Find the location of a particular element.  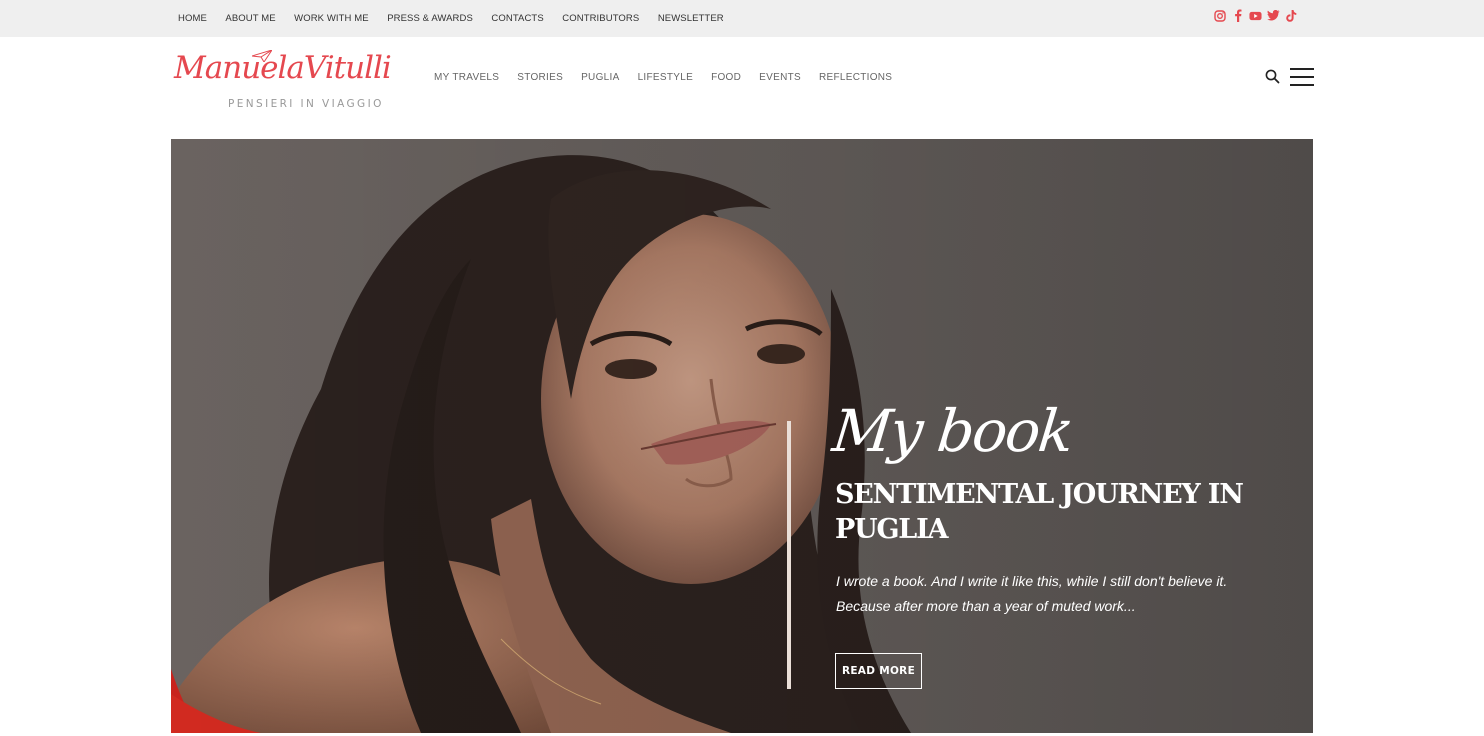

logo-wordmark: ManuelaVitulli is located at coordinates (283, 68).